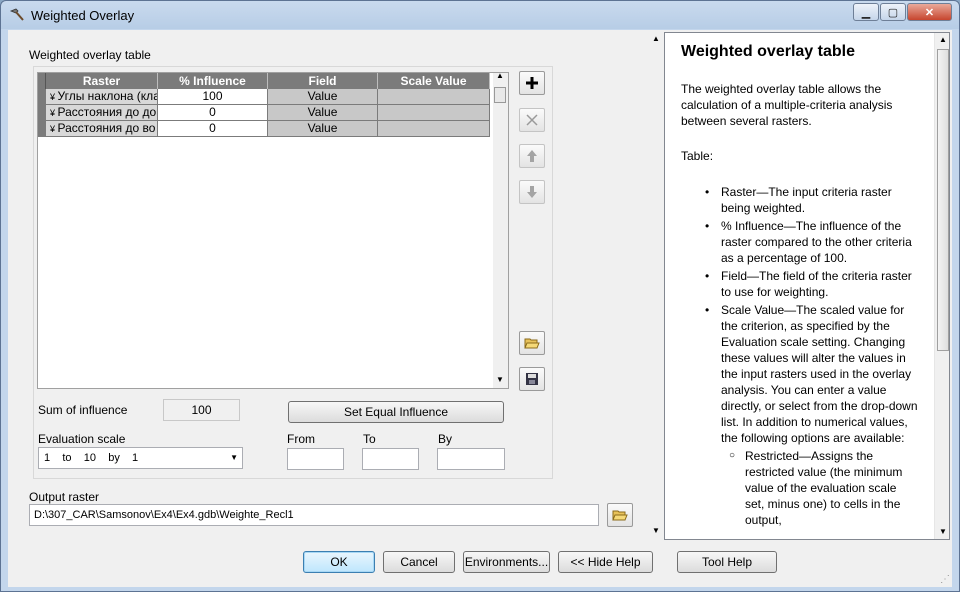  Describe the element at coordinates (213, 81) in the screenshot. I see `header-influence: % Influence` at that location.